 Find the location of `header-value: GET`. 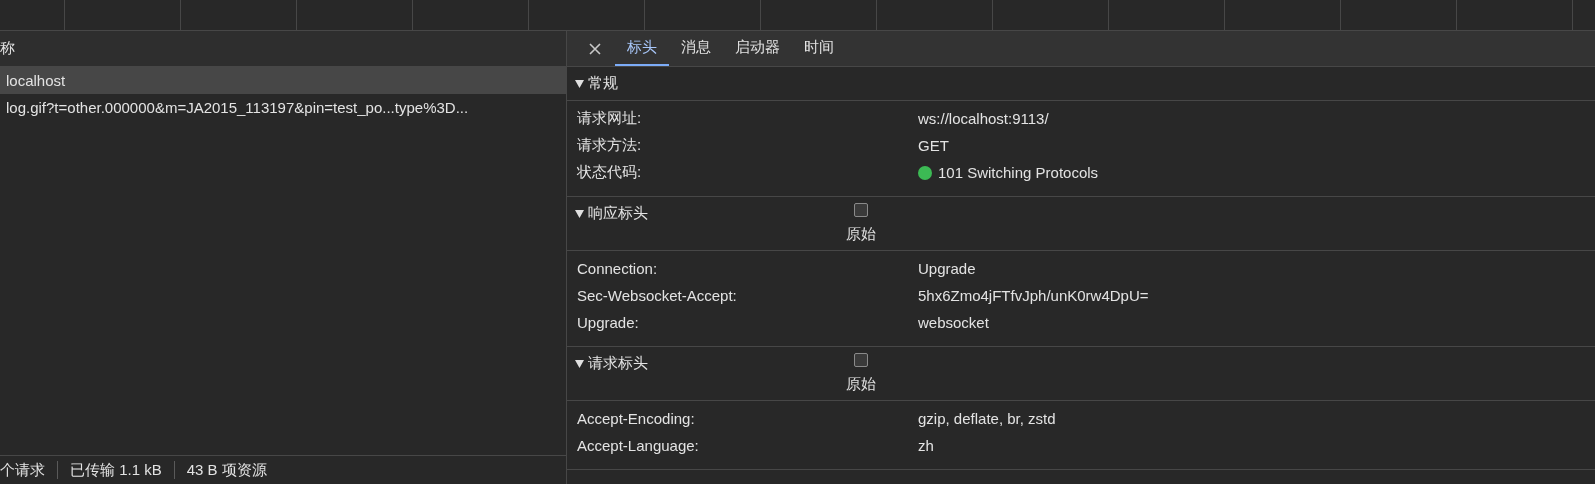

header-value: GET is located at coordinates (933, 145).